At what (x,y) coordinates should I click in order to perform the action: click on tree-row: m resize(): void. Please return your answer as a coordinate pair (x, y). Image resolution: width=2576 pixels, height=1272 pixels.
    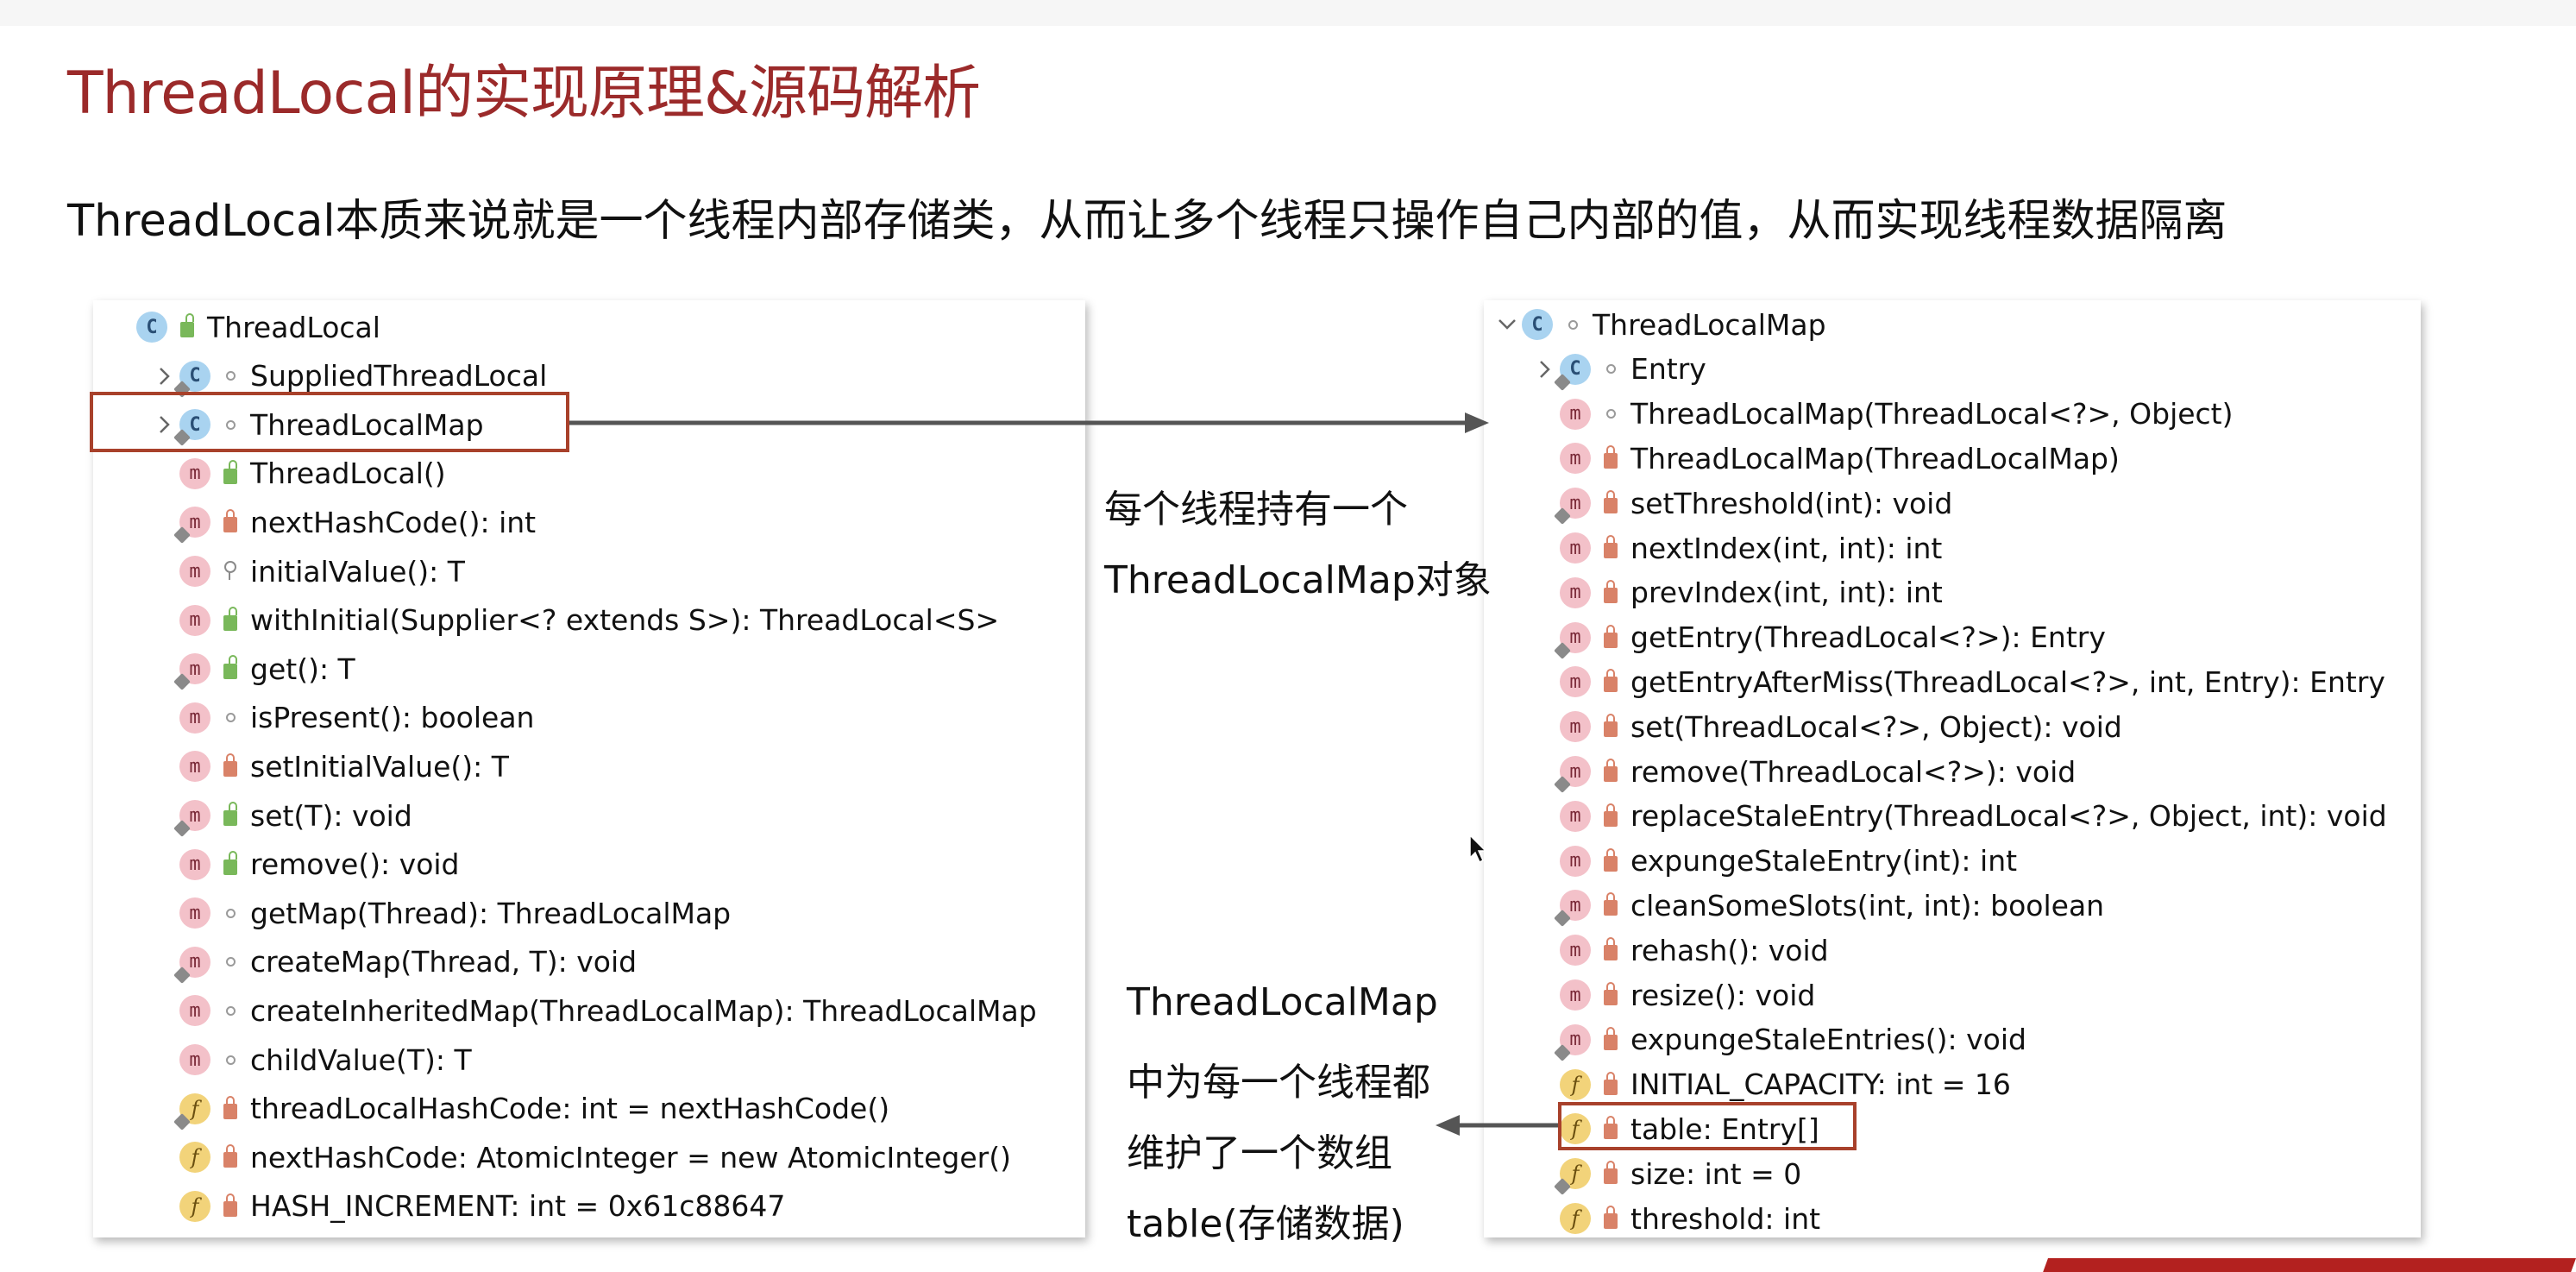
    Looking at the image, I should click on (1672, 995).